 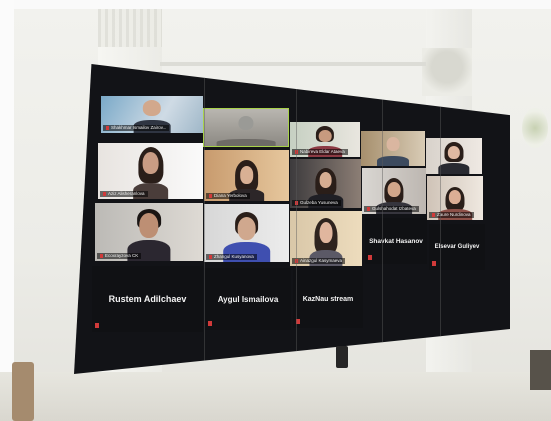 What do you see at coordinates (540, 370) in the screenshot?
I see `chair-right` at bounding box center [540, 370].